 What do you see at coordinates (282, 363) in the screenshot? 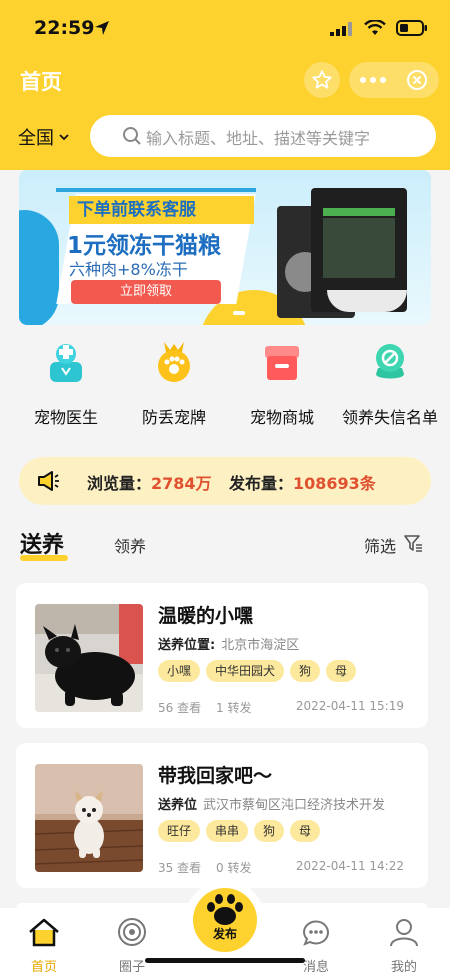
I see `shop-icon` at bounding box center [282, 363].